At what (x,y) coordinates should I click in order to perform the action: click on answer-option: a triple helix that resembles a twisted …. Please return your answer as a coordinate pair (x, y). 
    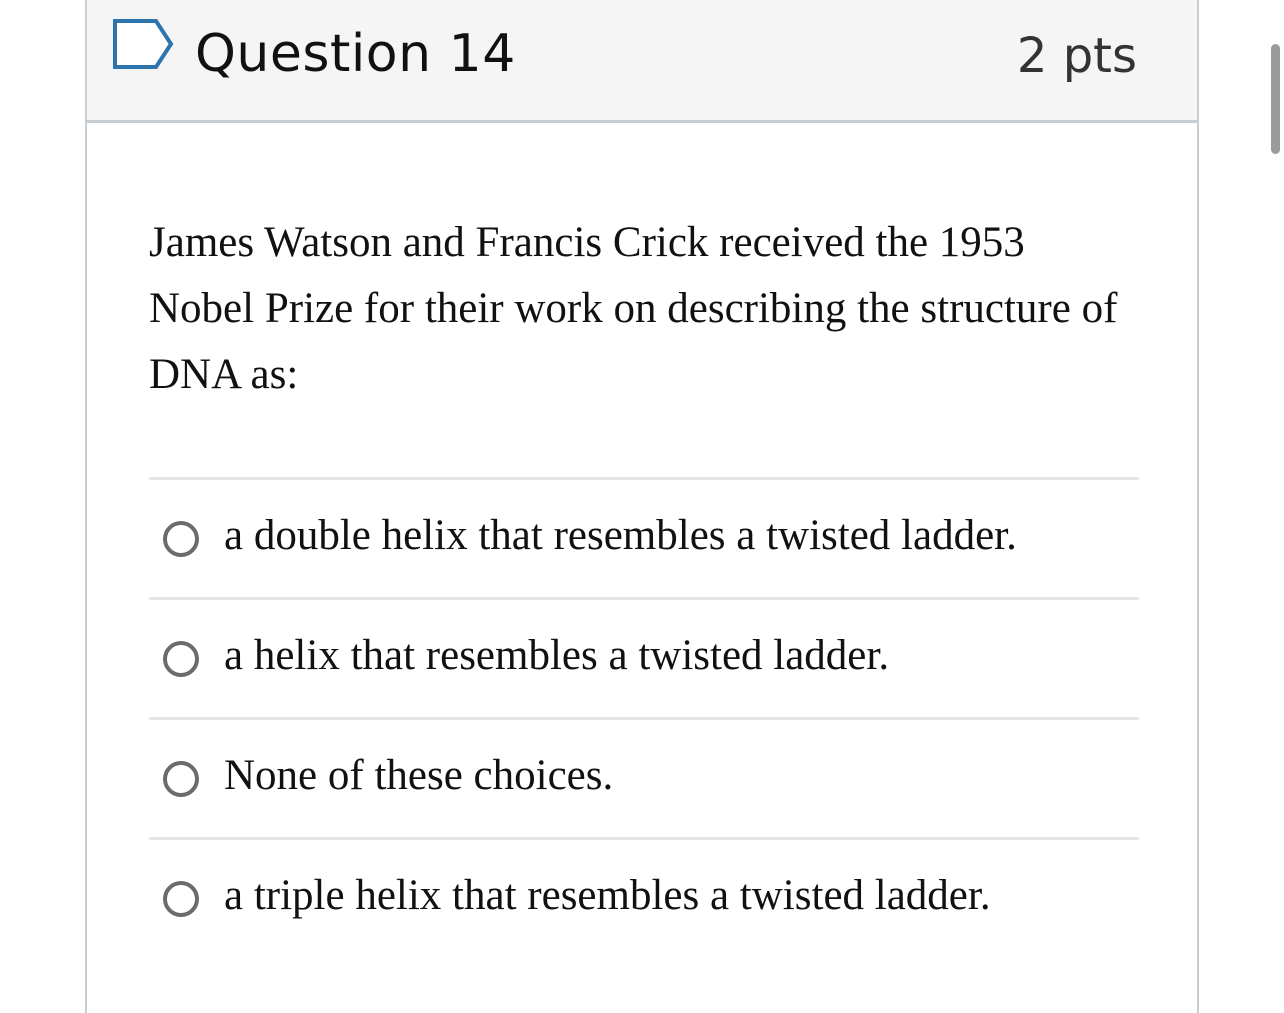
    Looking at the image, I should click on (644, 897).